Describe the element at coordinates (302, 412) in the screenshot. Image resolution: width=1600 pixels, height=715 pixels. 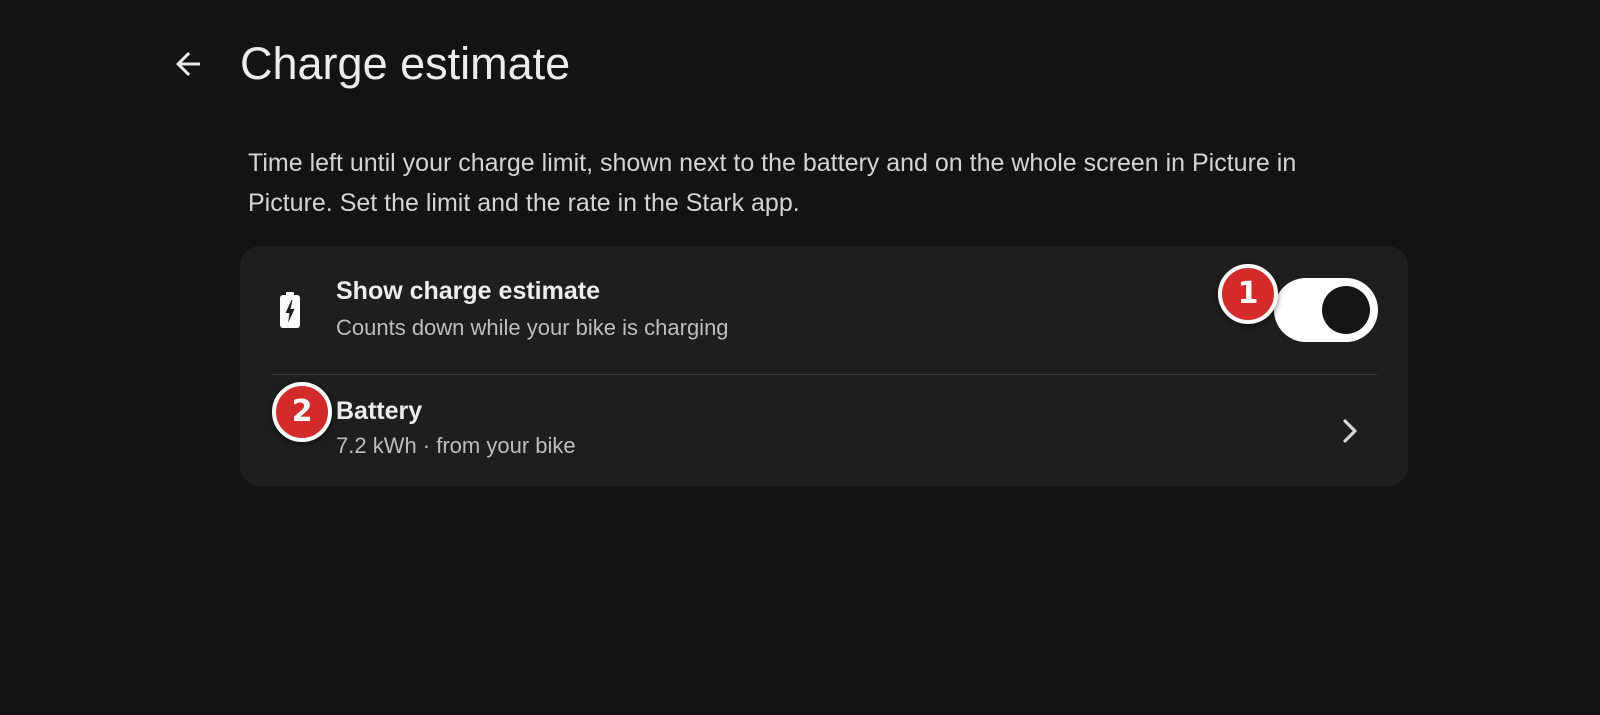
I see `annotation-marker-2: 2` at that location.